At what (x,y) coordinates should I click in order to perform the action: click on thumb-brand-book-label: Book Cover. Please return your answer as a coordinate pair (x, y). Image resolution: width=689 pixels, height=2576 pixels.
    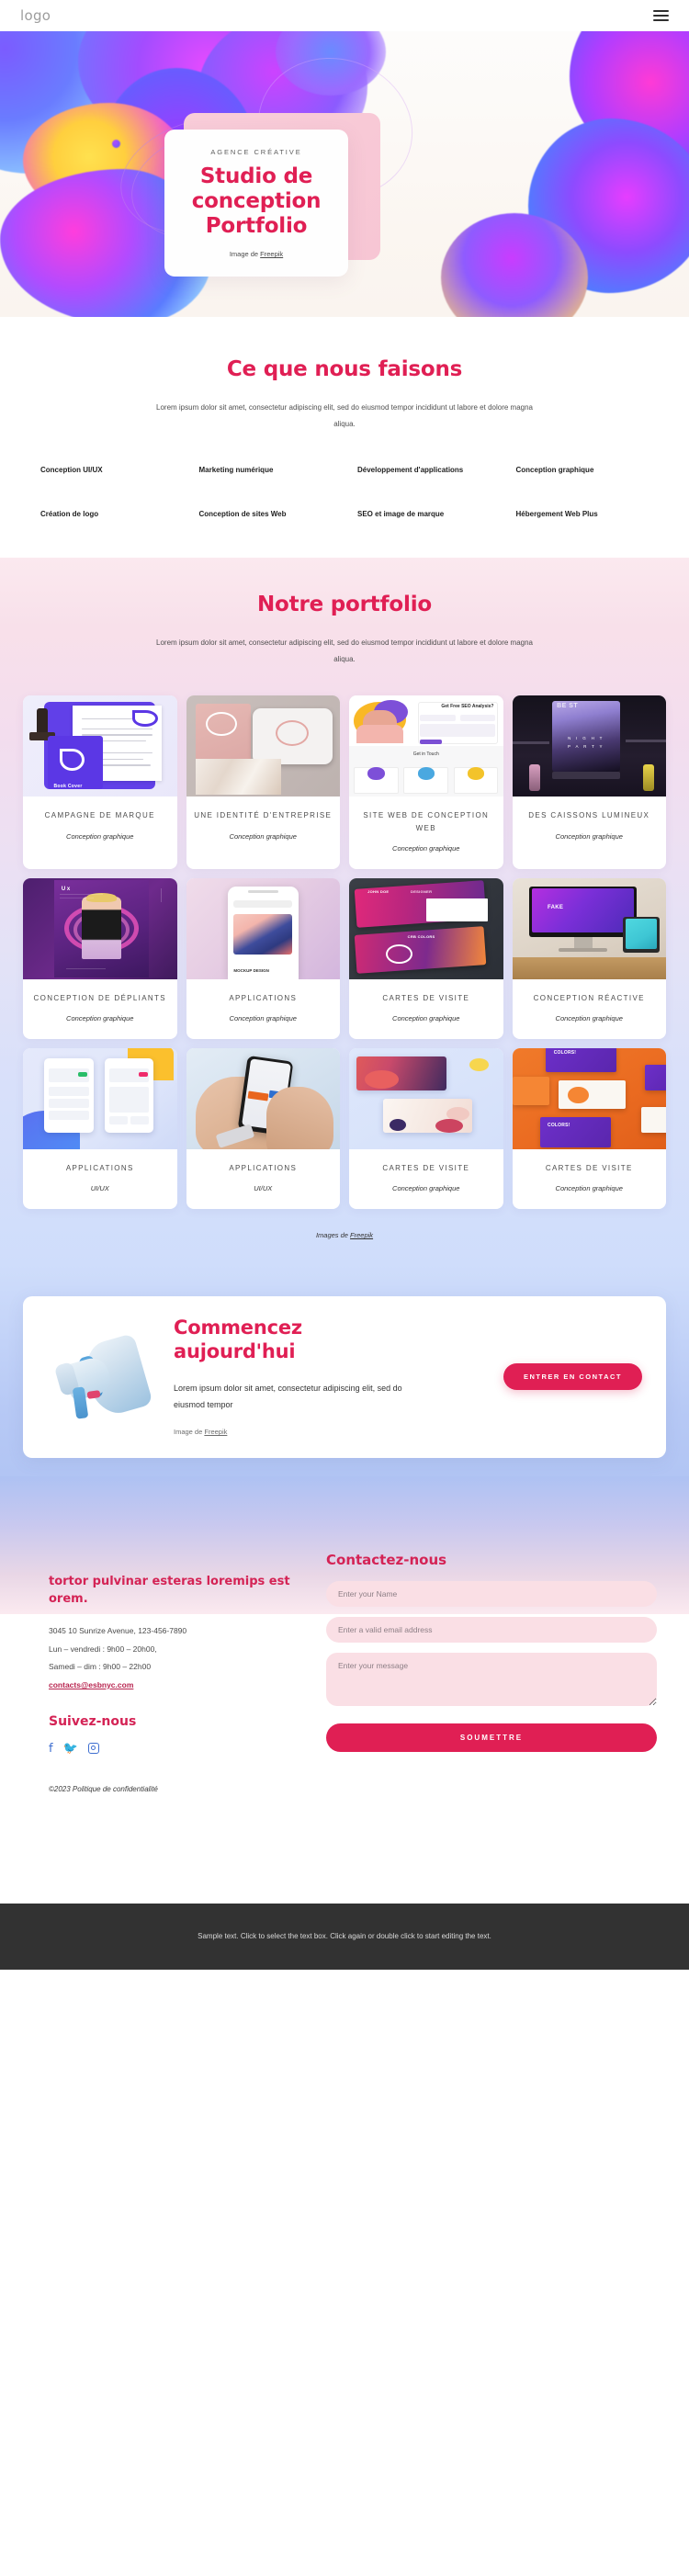
    Looking at the image, I should click on (68, 786).